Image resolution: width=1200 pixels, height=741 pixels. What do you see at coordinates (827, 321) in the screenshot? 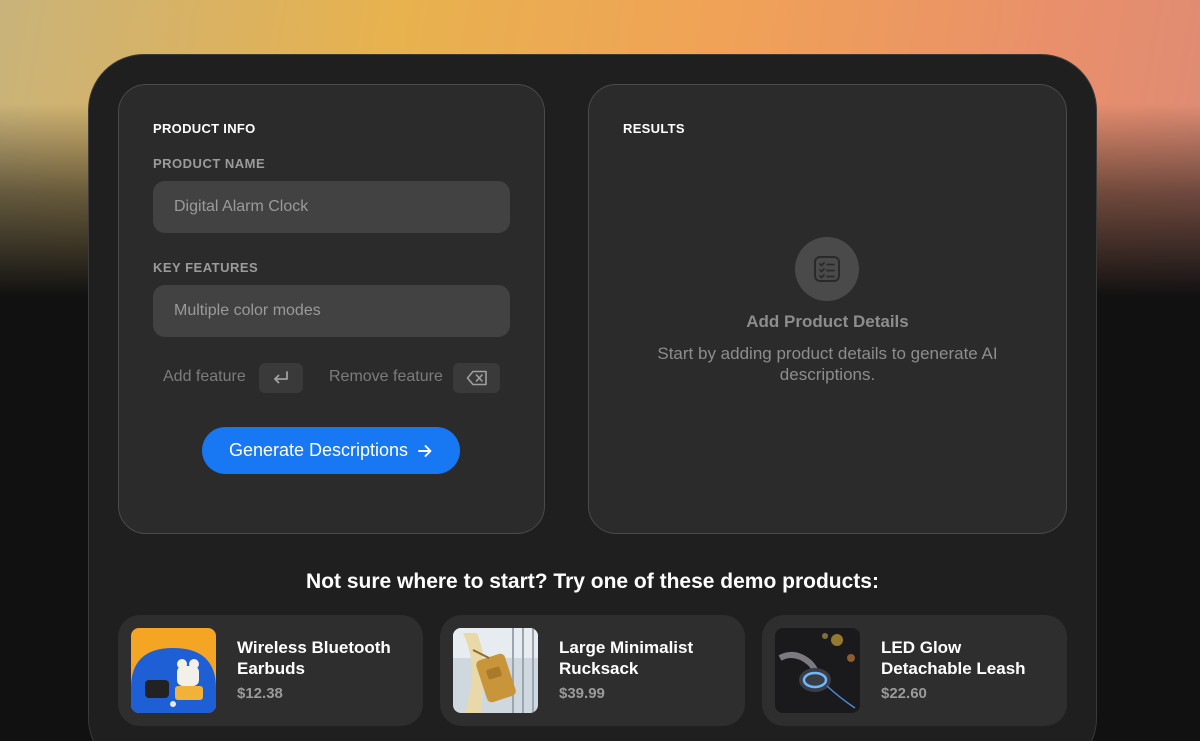
I see `empty-state-title: Add Product Details` at bounding box center [827, 321].